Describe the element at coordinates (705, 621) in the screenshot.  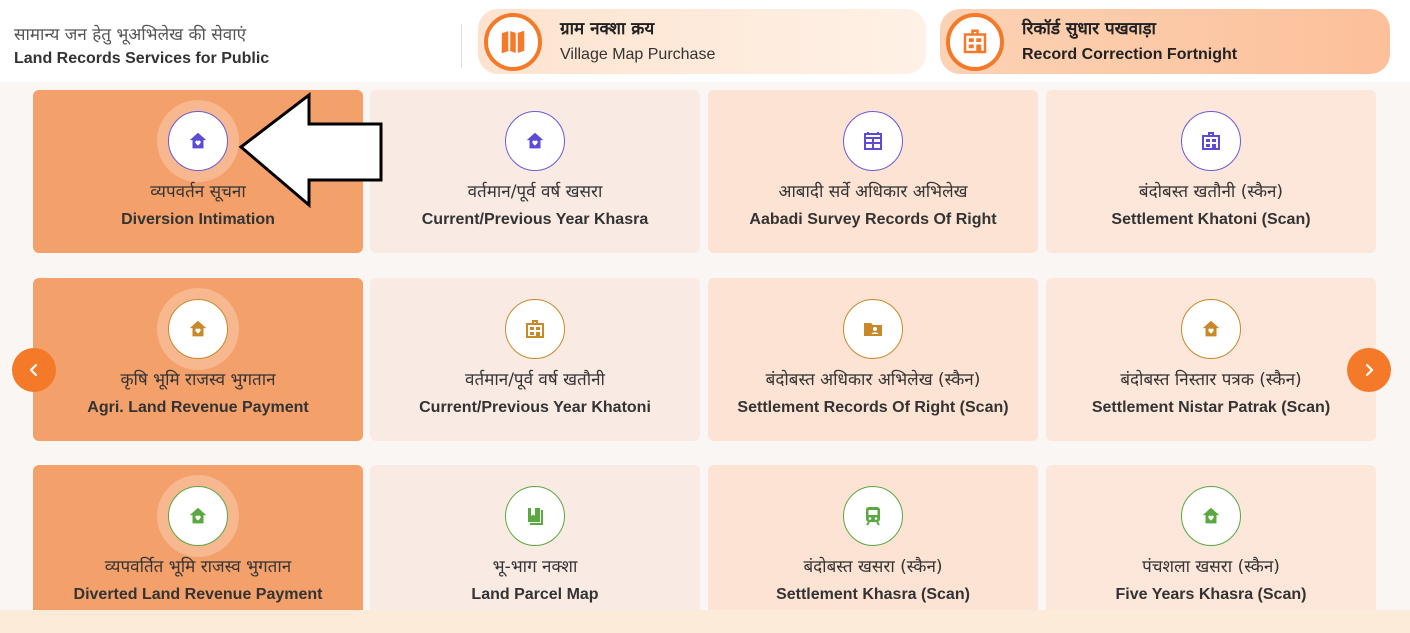
I see `bottom-band` at that location.